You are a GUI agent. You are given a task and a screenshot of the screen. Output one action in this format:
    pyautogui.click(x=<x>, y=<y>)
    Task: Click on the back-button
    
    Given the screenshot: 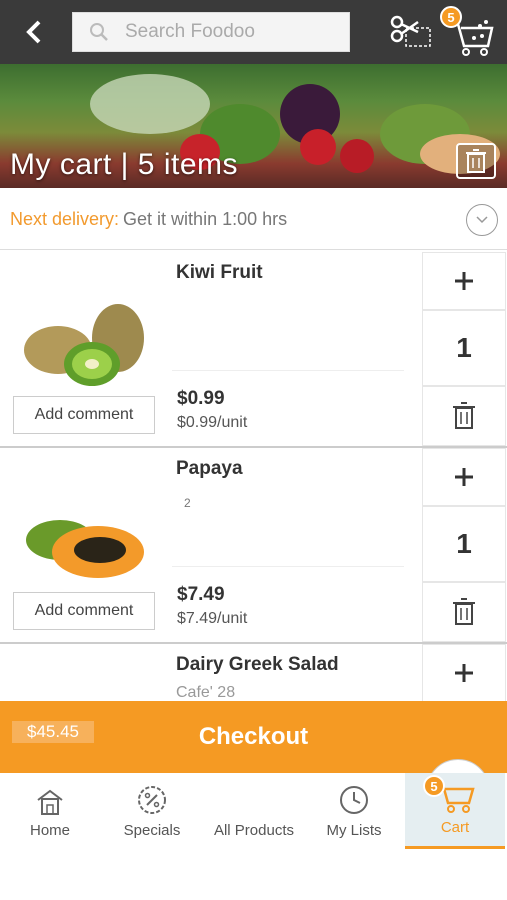 What is the action you would take?
    pyautogui.click(x=34, y=32)
    